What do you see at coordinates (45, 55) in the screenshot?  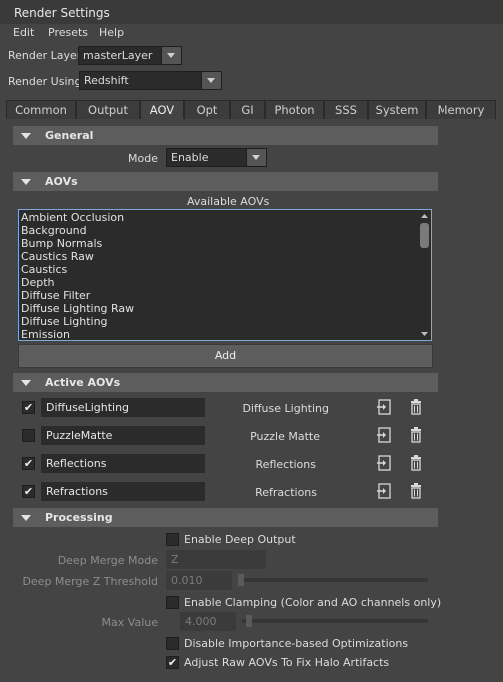 I see `render-layer-label: Render Layer` at bounding box center [45, 55].